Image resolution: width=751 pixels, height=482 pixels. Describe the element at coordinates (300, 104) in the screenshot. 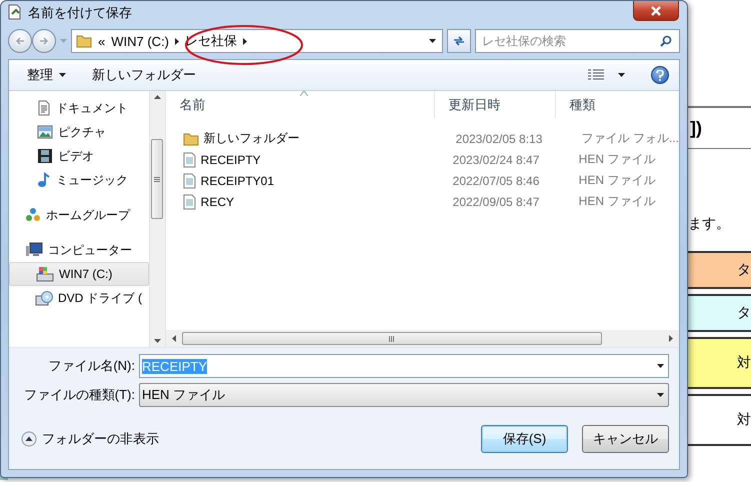

I see `column-header: 名前` at that location.